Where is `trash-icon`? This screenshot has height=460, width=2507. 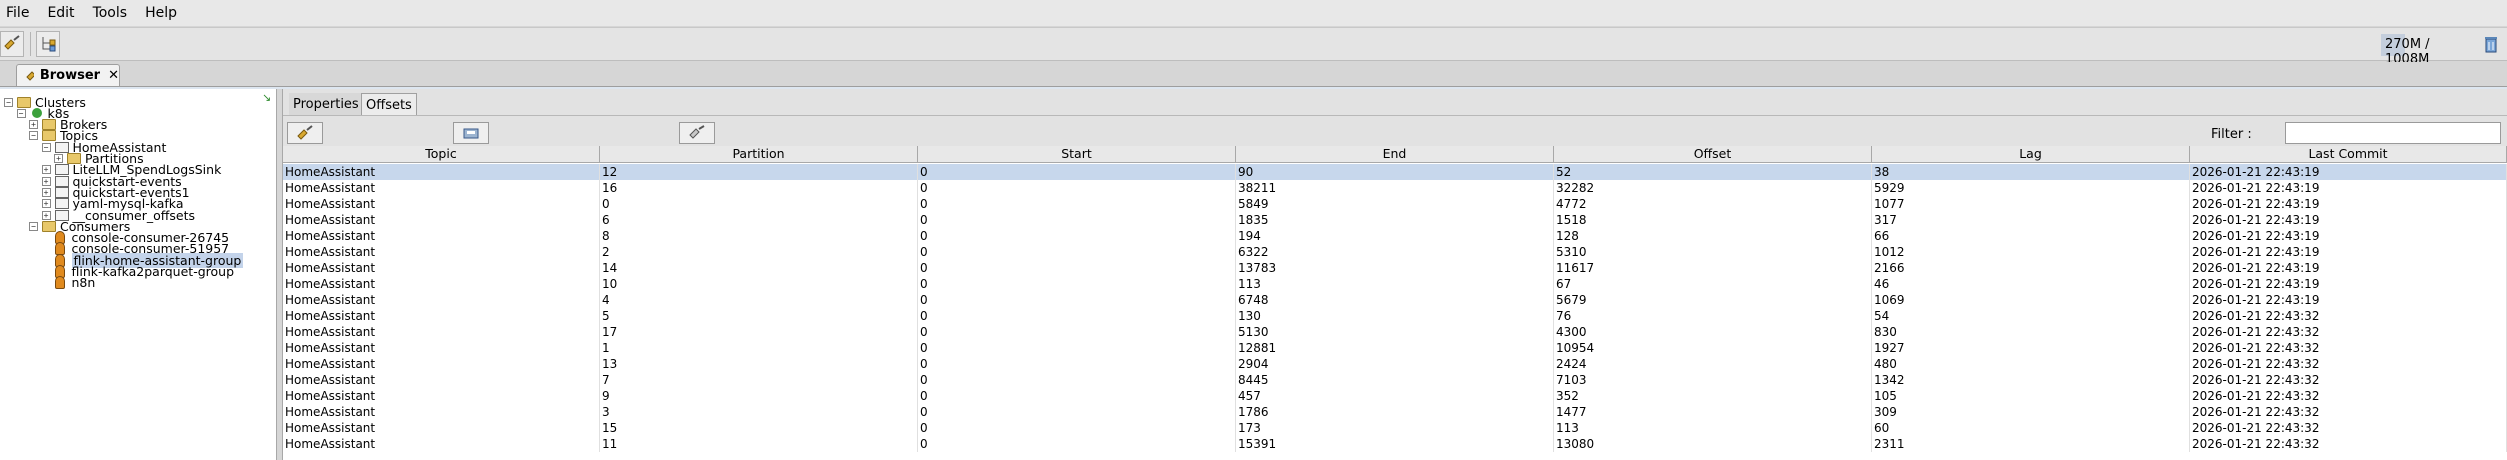
trash-icon is located at coordinates (2491, 45).